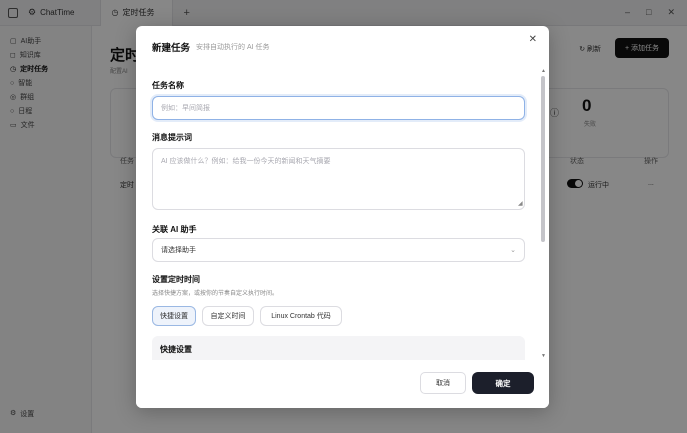 This screenshot has width=687, height=433. What do you see at coordinates (443, 383) in the screenshot?
I see `cancel-button: 取消` at bounding box center [443, 383].